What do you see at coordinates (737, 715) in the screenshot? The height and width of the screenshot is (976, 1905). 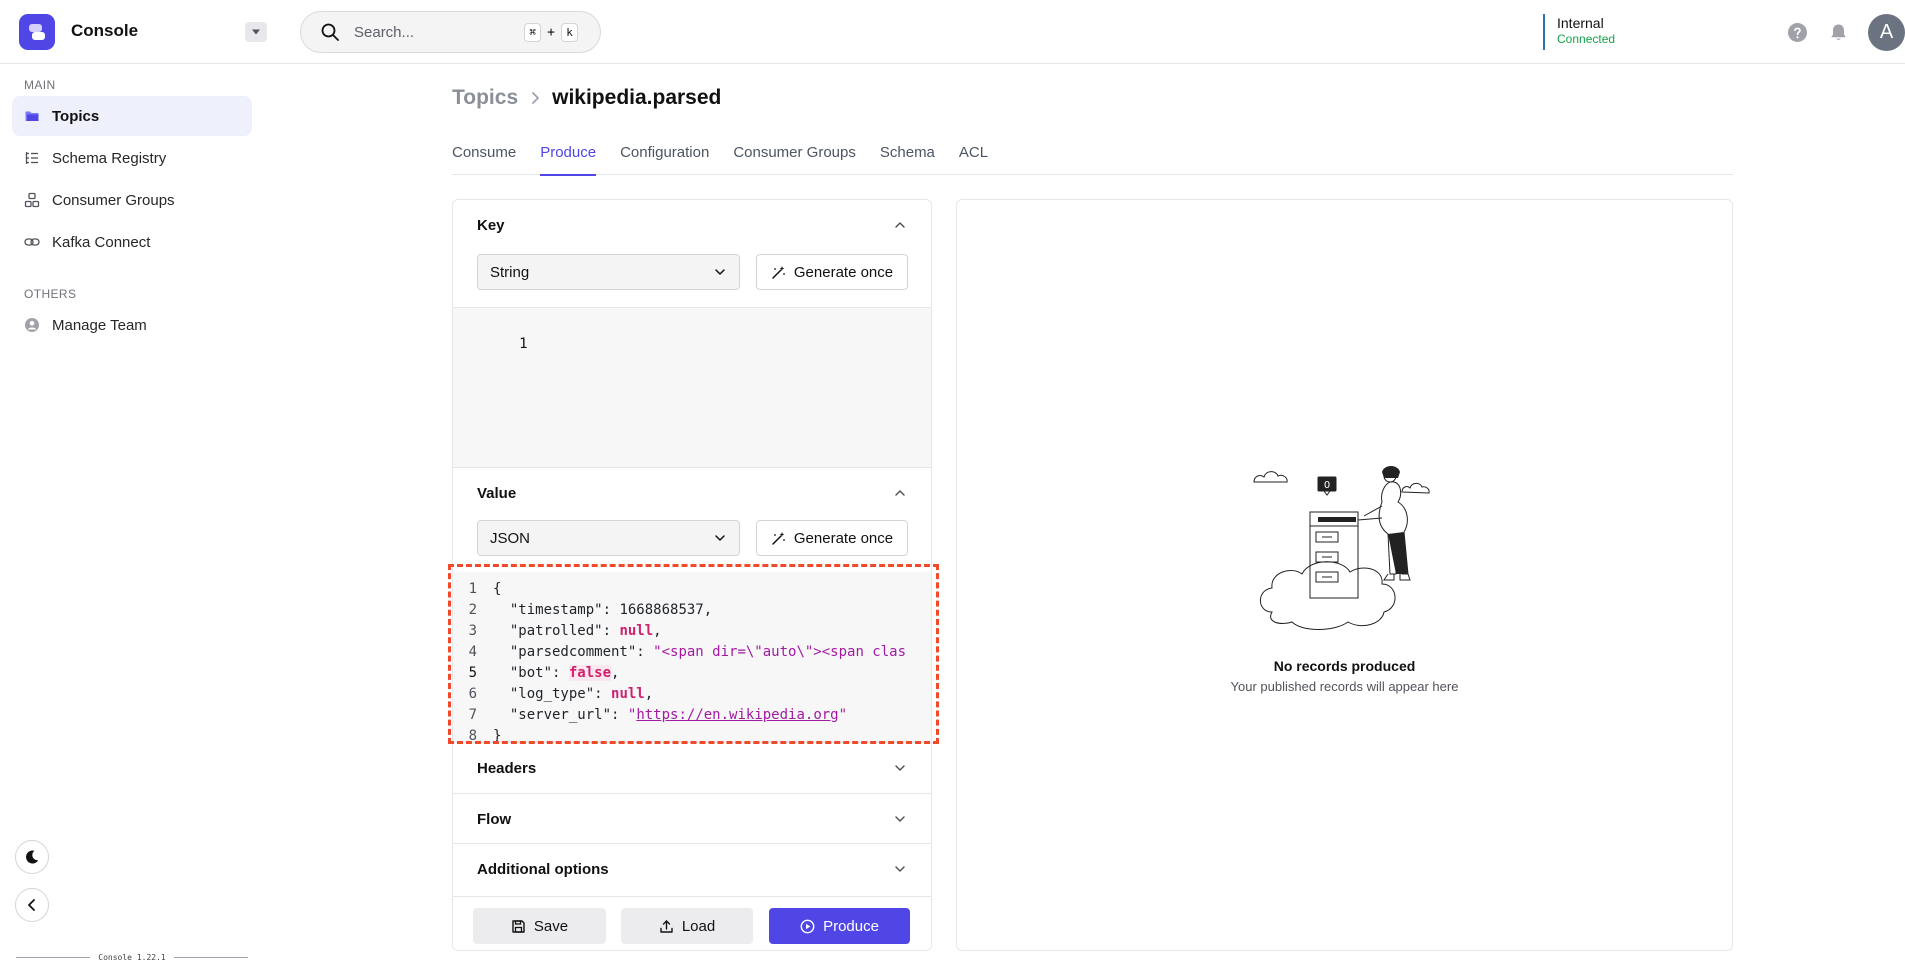 I see `json-url-value: https://en.wikipedia.org` at bounding box center [737, 715].